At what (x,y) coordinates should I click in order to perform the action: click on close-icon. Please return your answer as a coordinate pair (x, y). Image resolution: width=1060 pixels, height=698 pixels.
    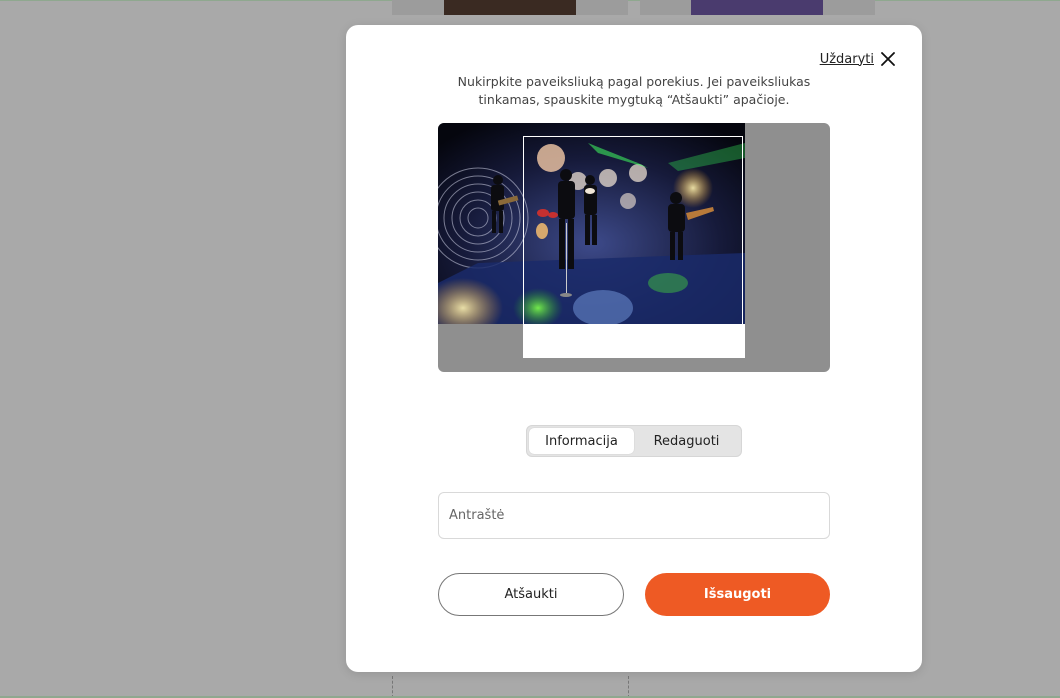
    Looking at the image, I should click on (888, 59).